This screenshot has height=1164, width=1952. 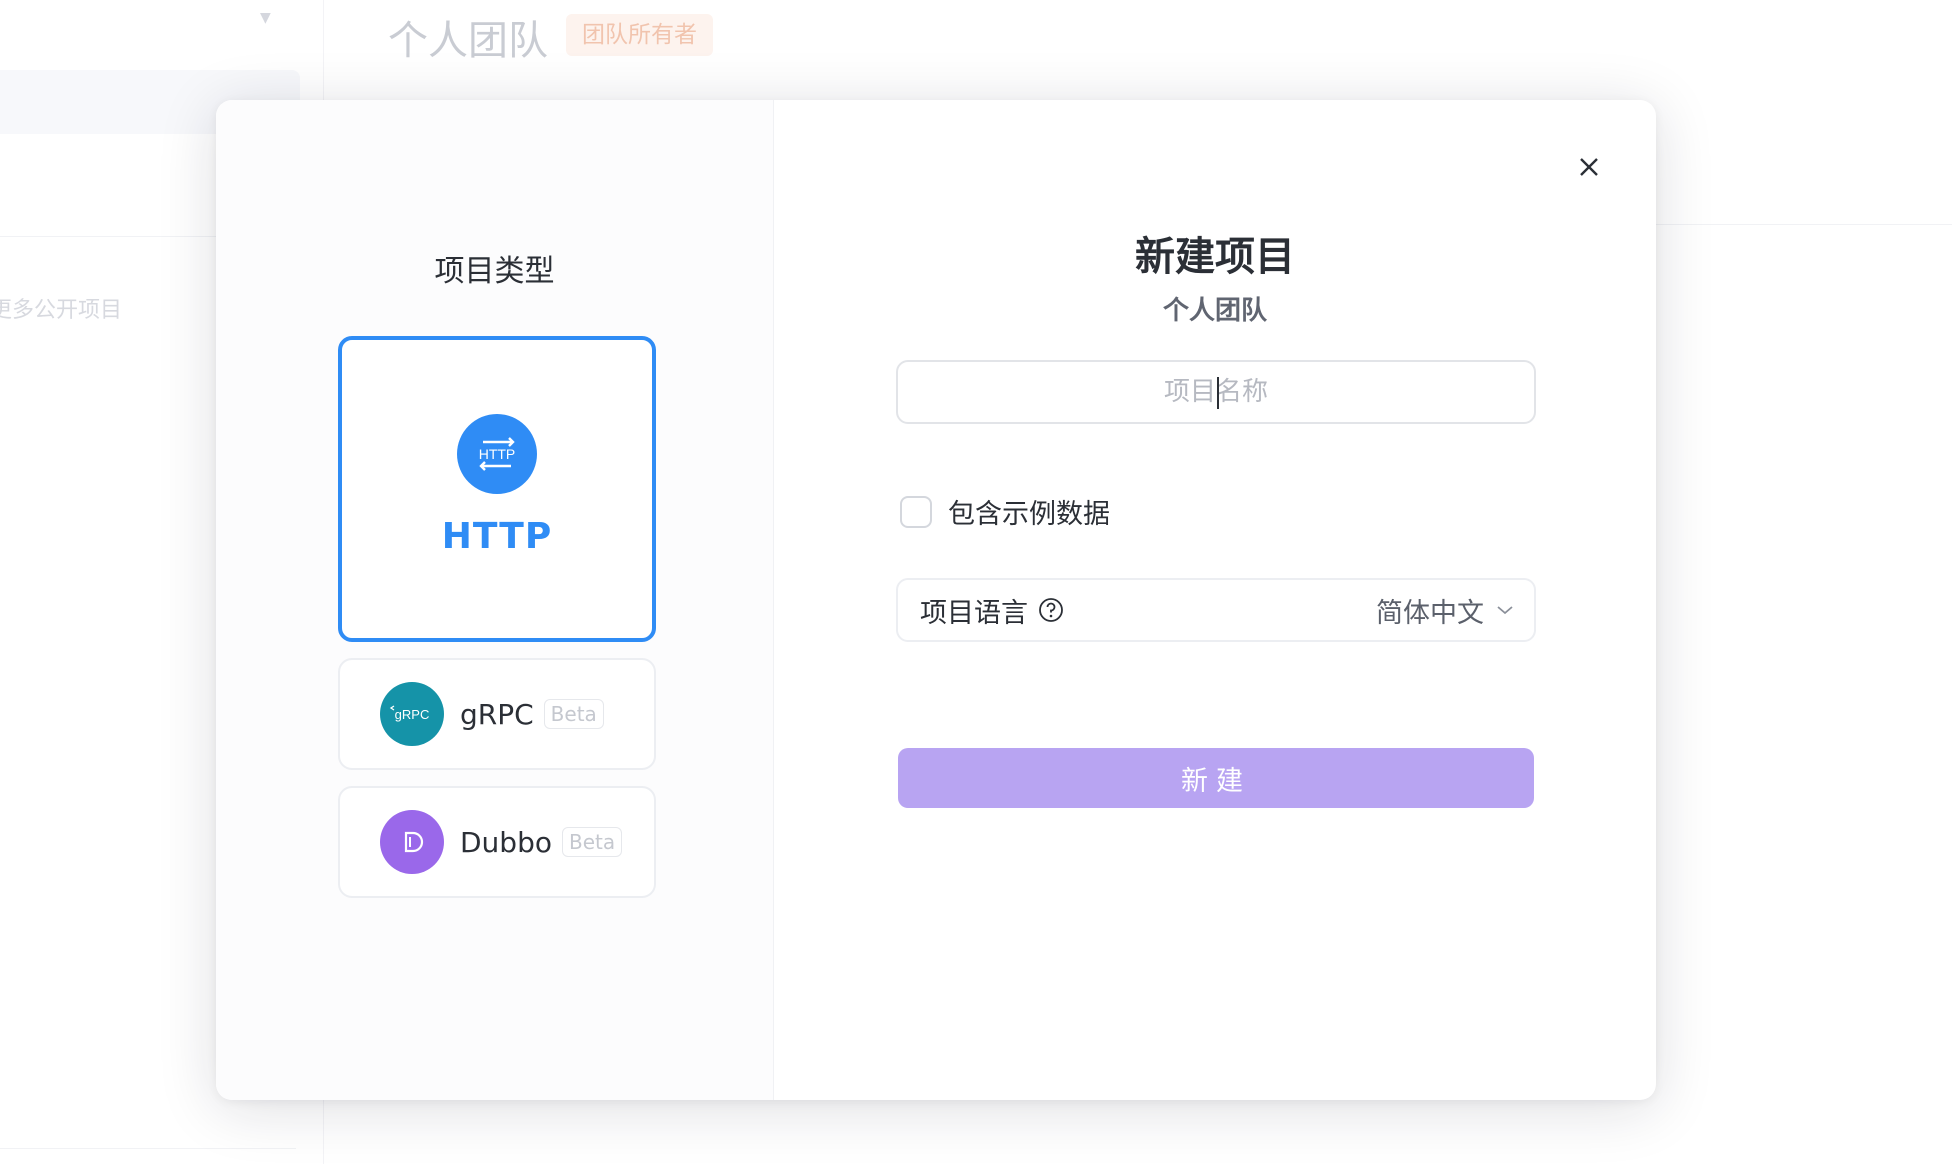 I want to click on include-sample-data: 包含示例数据, so click(x=1005, y=511).